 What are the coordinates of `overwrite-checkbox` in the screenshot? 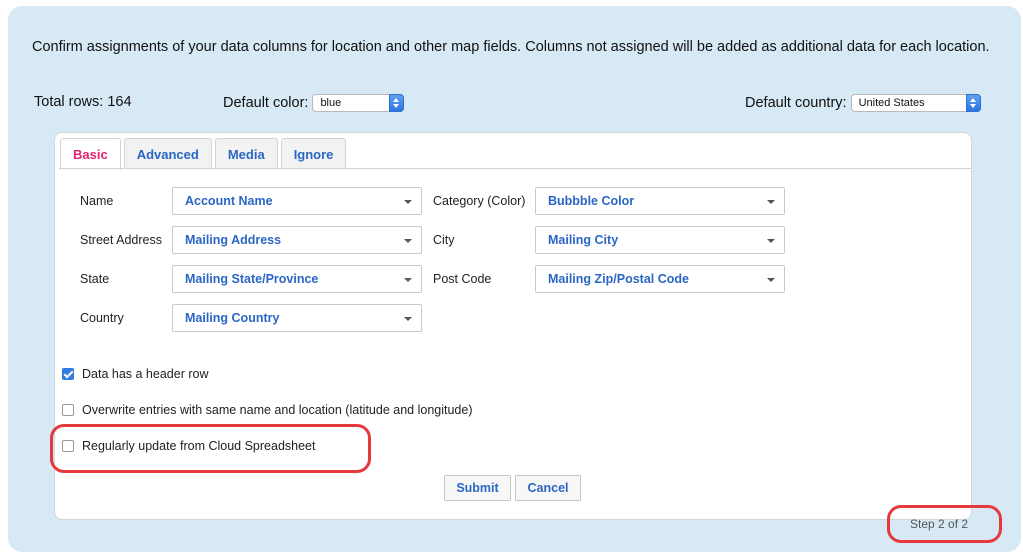 It's located at (68, 410).